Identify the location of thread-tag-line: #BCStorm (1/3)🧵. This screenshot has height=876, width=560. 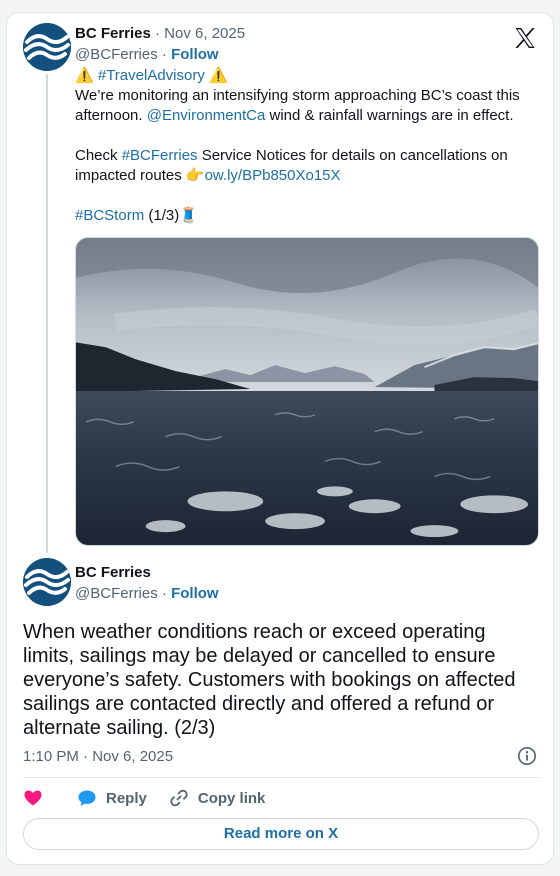
(305, 216).